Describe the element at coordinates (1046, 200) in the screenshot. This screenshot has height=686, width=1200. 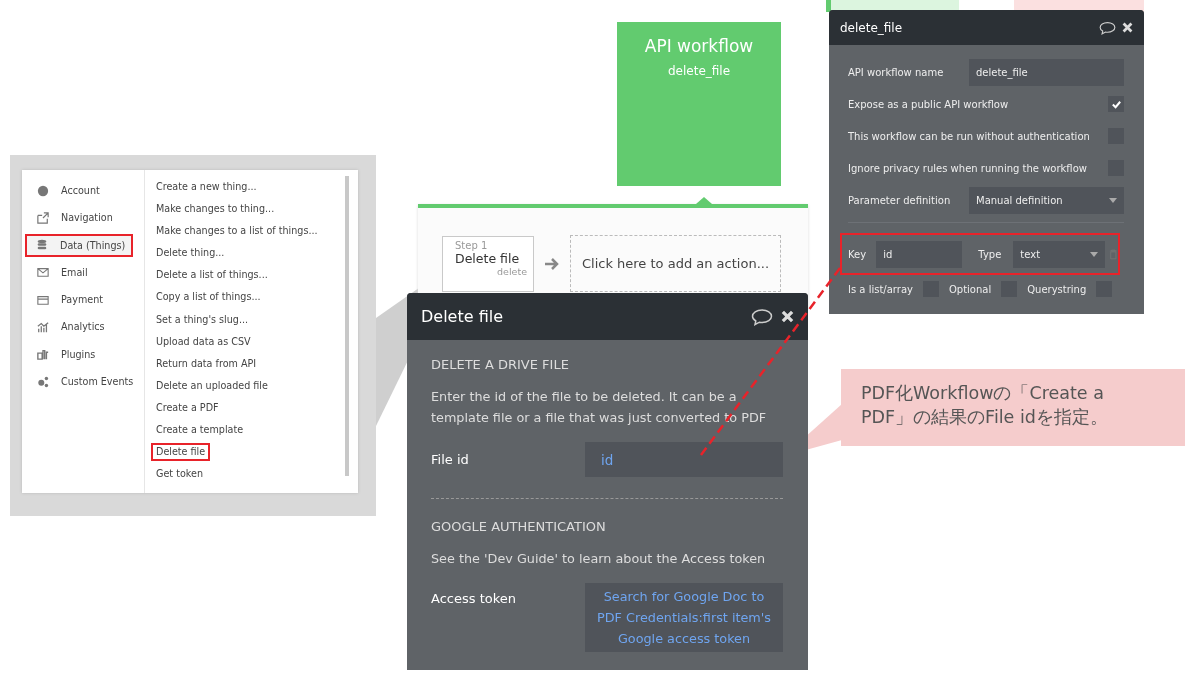
I see `parameter-definition-dropdown: Manual definition` at that location.